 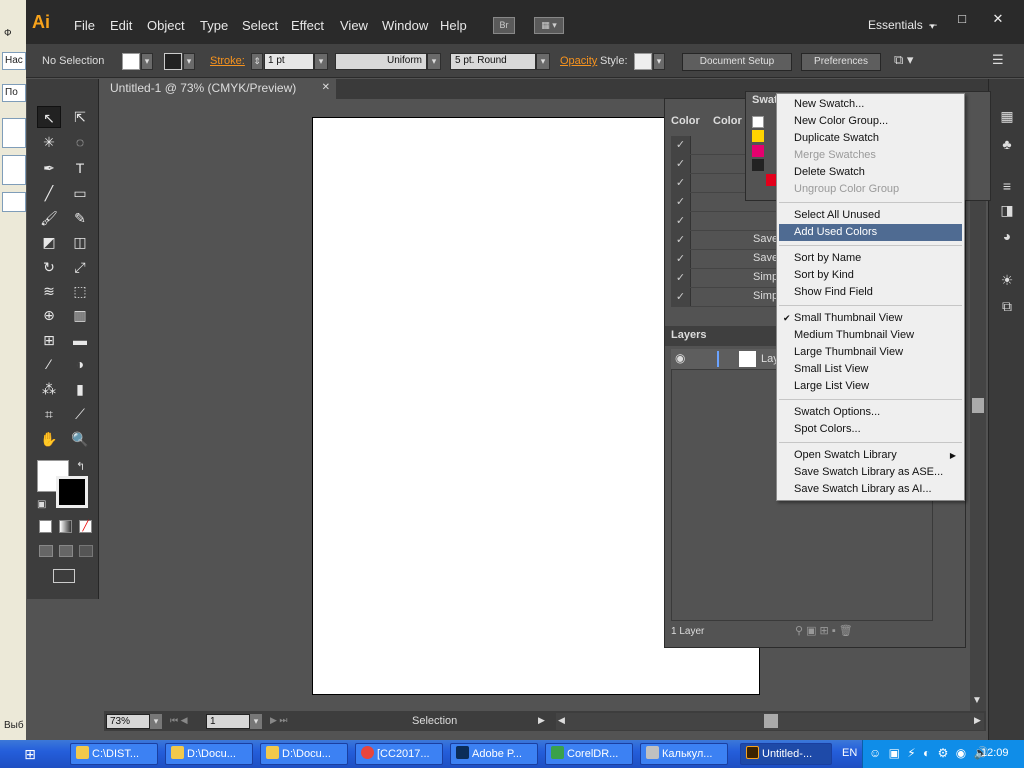 I want to click on tab-swatches: Swat, so click(x=765, y=100).